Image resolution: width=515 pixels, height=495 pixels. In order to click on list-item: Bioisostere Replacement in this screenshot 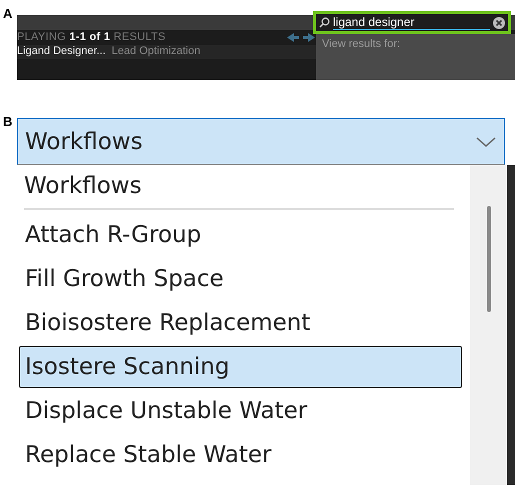, I will do `click(240, 323)`.